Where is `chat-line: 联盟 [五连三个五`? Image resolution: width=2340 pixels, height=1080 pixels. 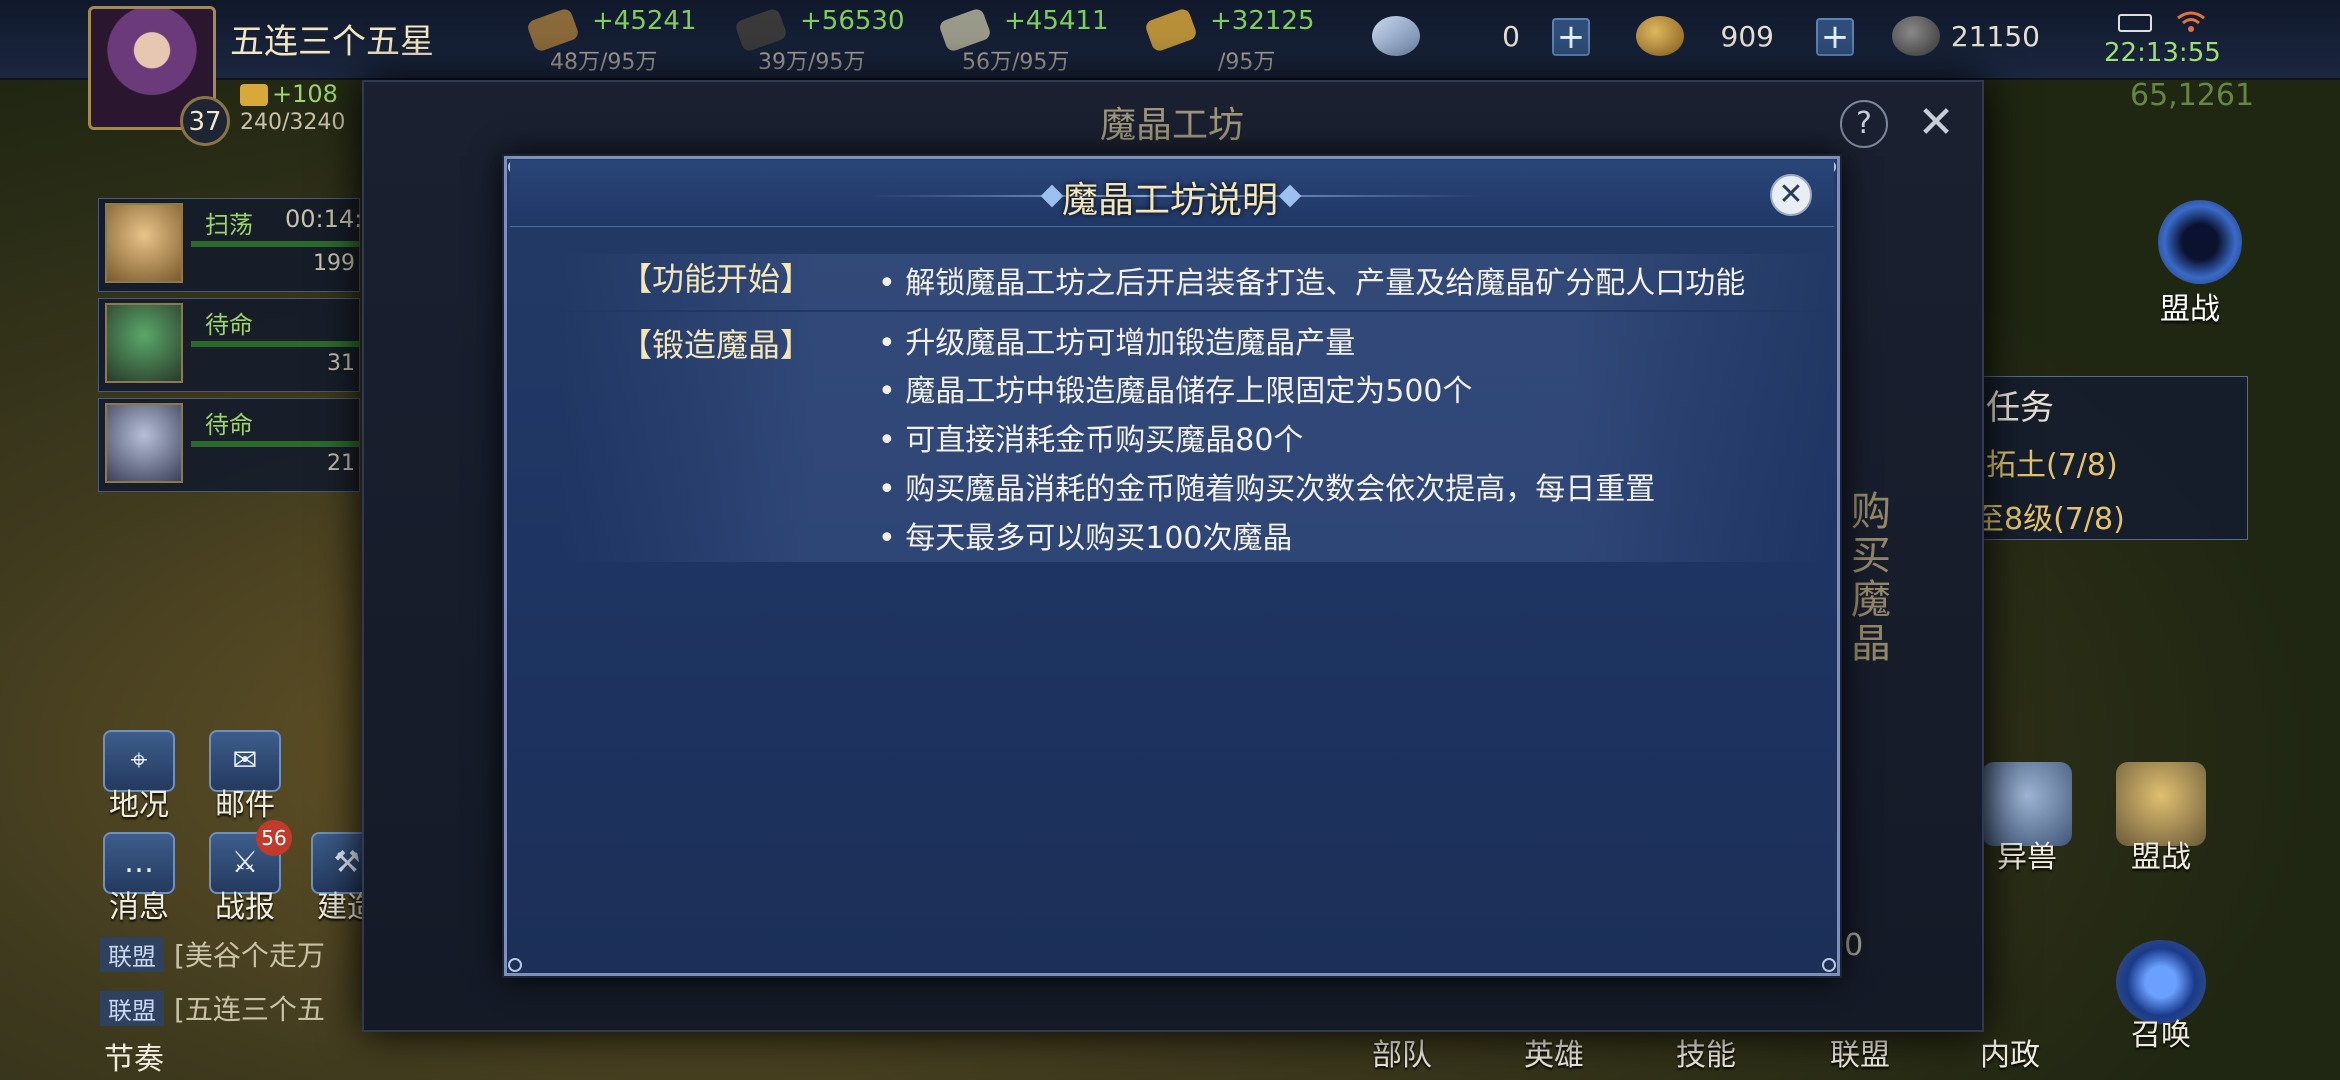 chat-line: 联盟 [五连三个五 is located at coordinates (212, 1008).